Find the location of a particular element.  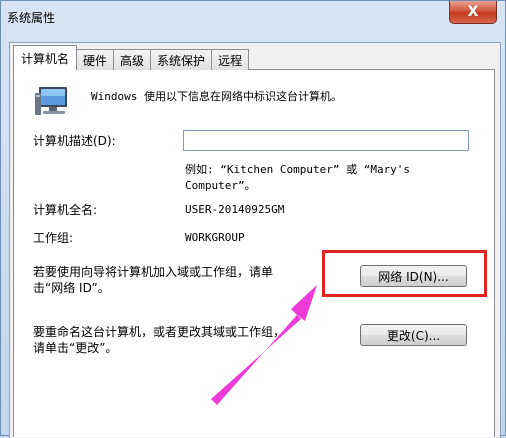

tab-label: 计算机名 is located at coordinates (45, 58).